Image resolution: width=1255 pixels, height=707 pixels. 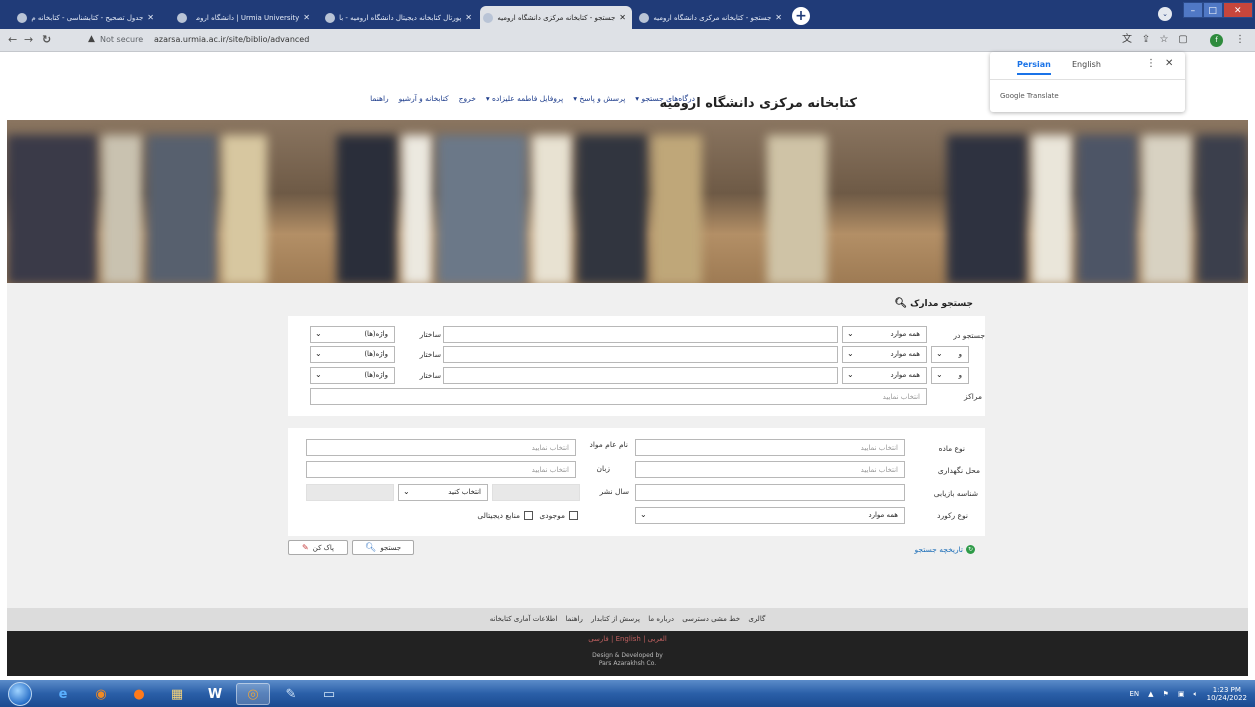 What do you see at coordinates (770, 492) in the screenshot?
I see `retrieval-id-input` at bounding box center [770, 492].